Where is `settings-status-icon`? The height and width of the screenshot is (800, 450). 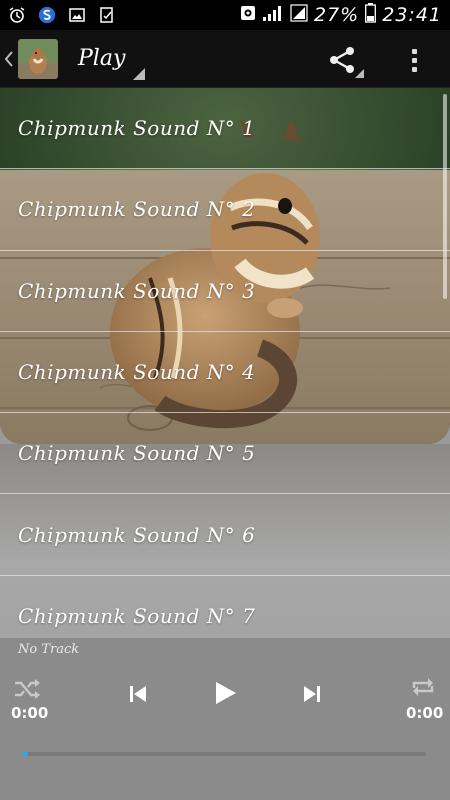
settings-status-icon is located at coordinates (248, 15).